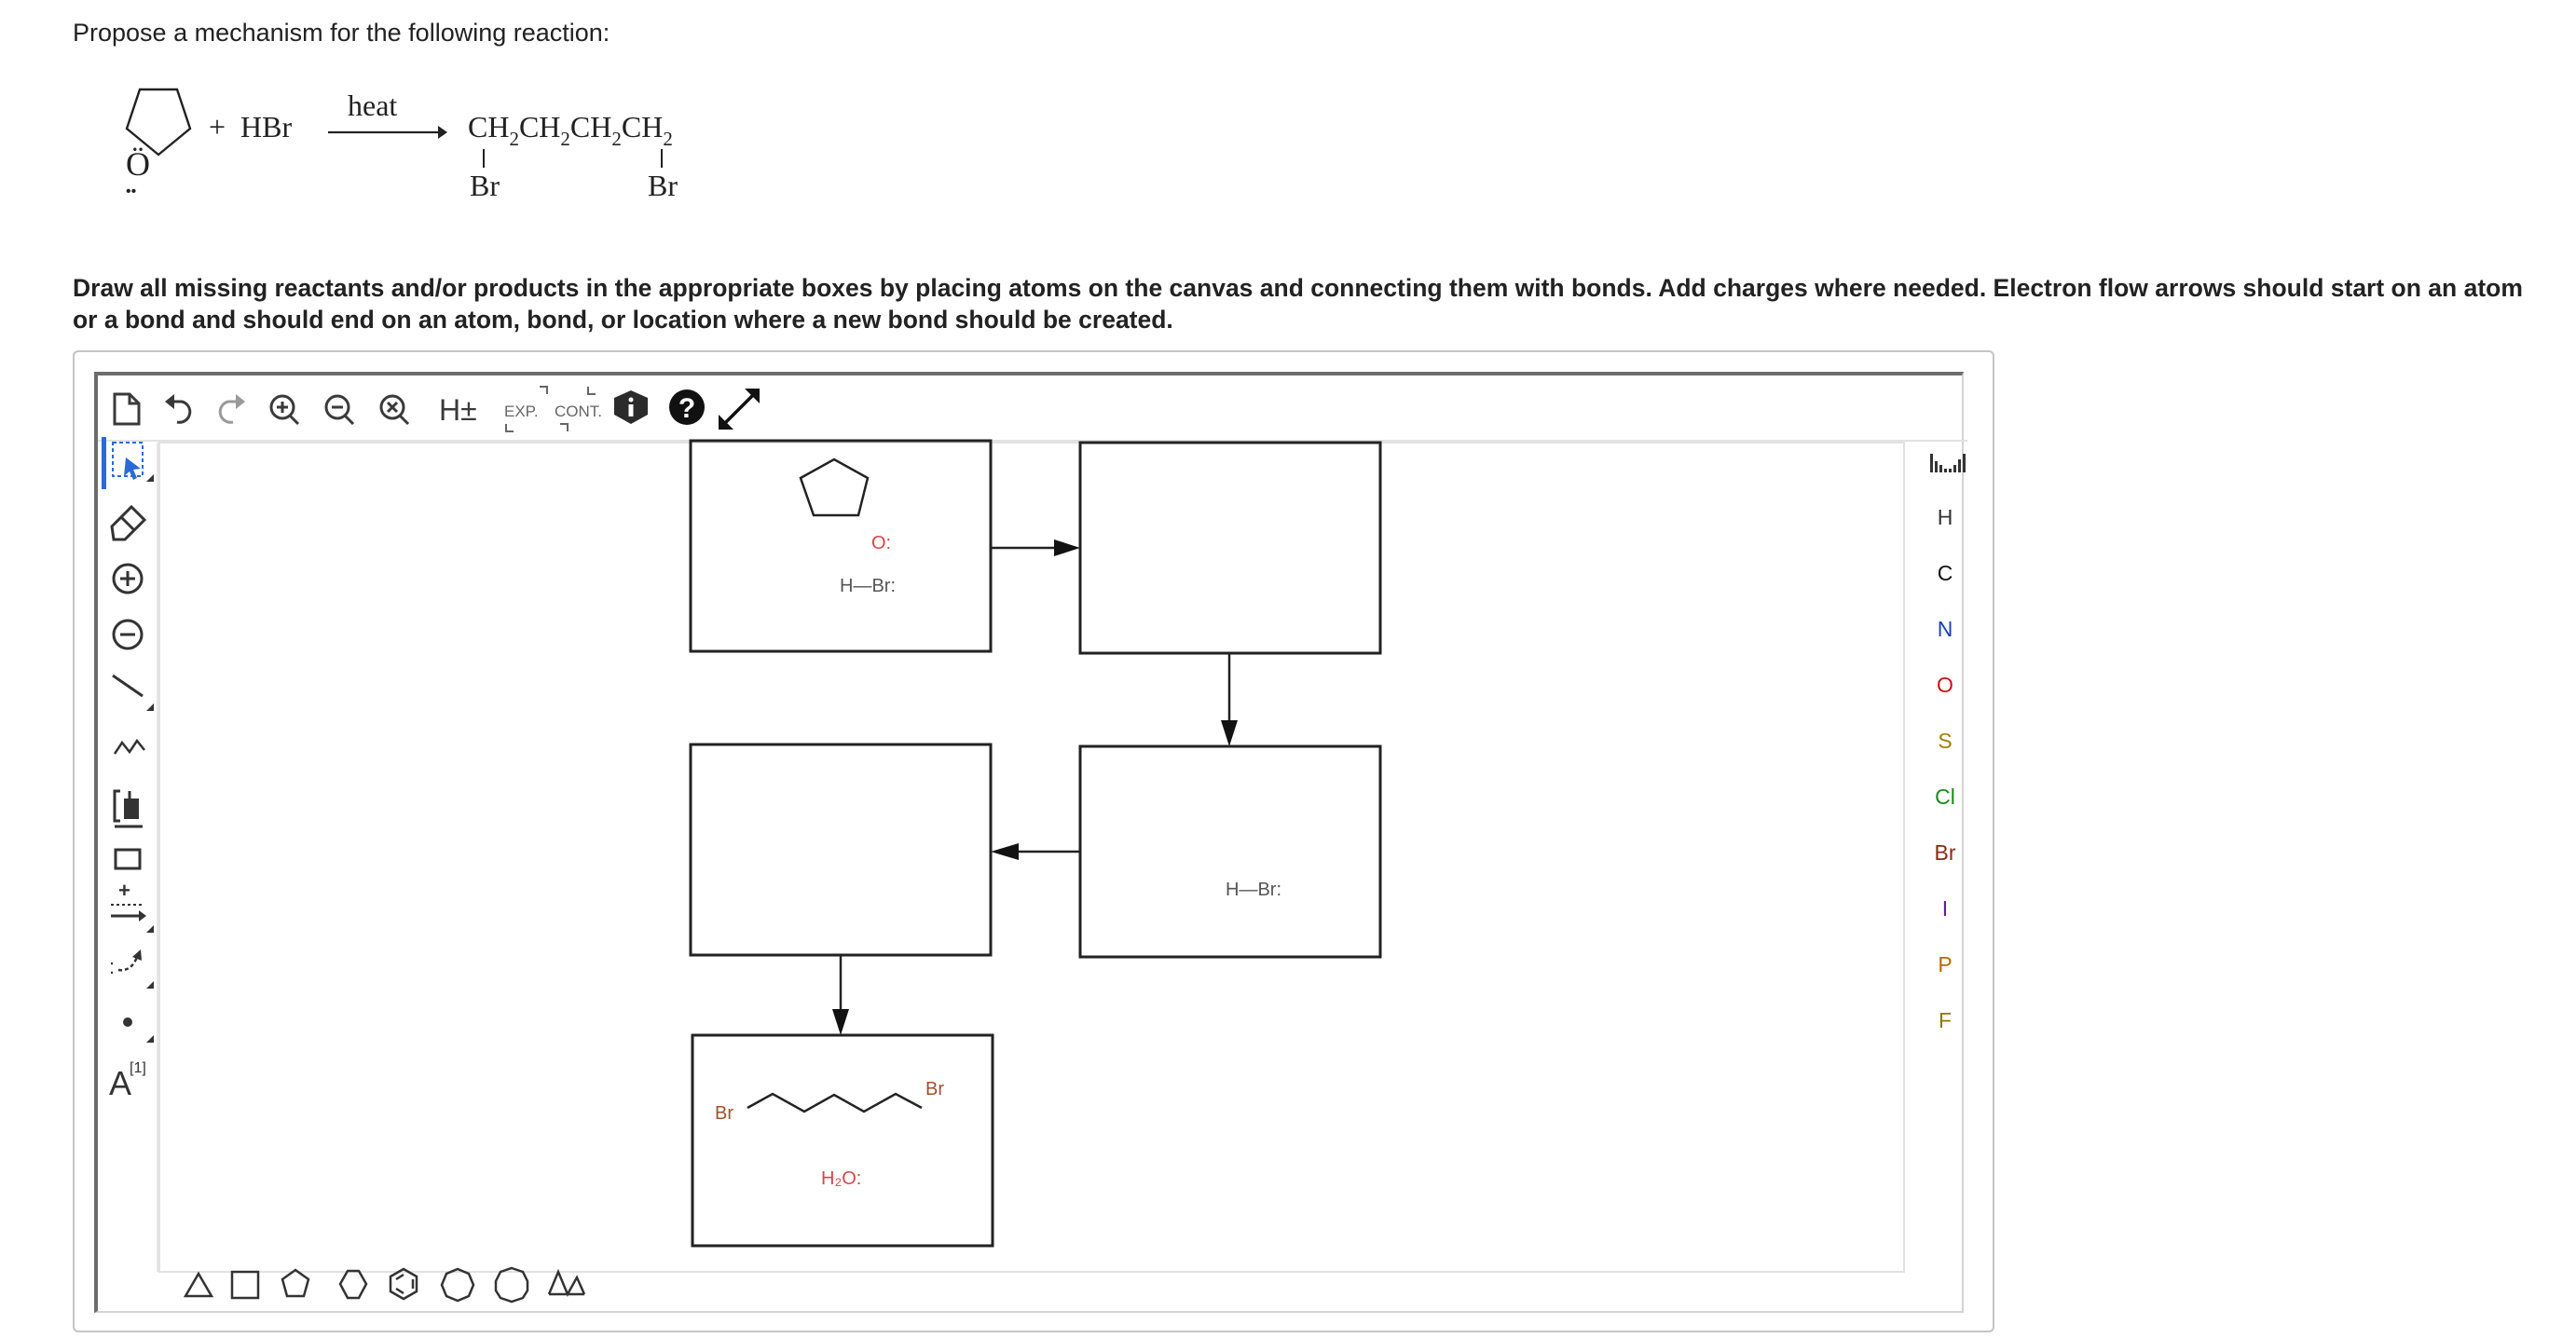 The height and width of the screenshot is (1338, 2576). I want to click on contract-label: CONT., so click(578, 412).